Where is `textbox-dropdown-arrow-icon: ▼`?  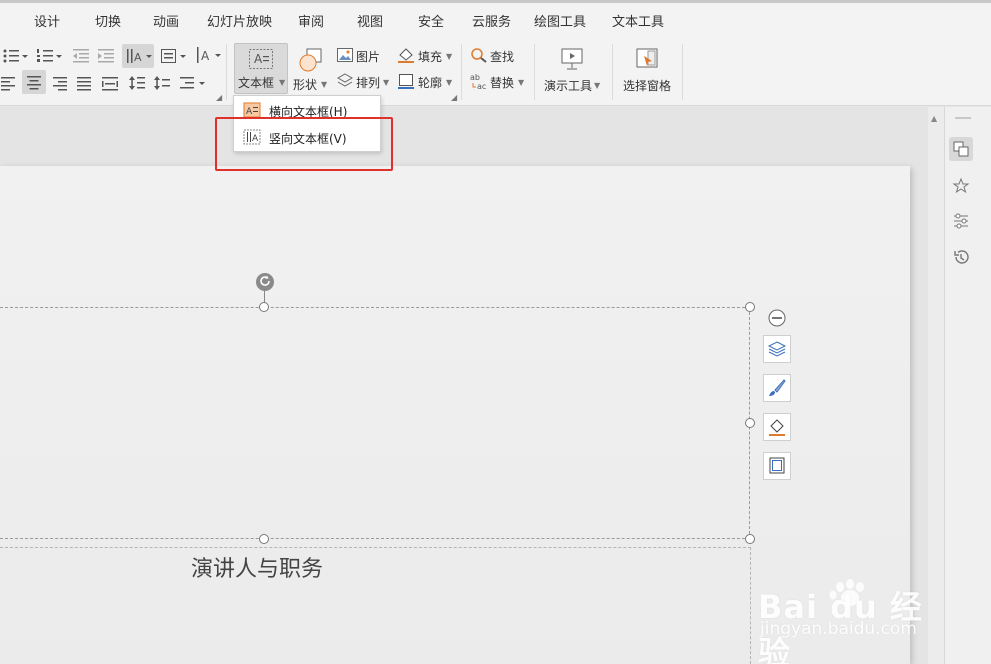
textbox-dropdown-arrow-icon: ▼ is located at coordinates (282, 82).